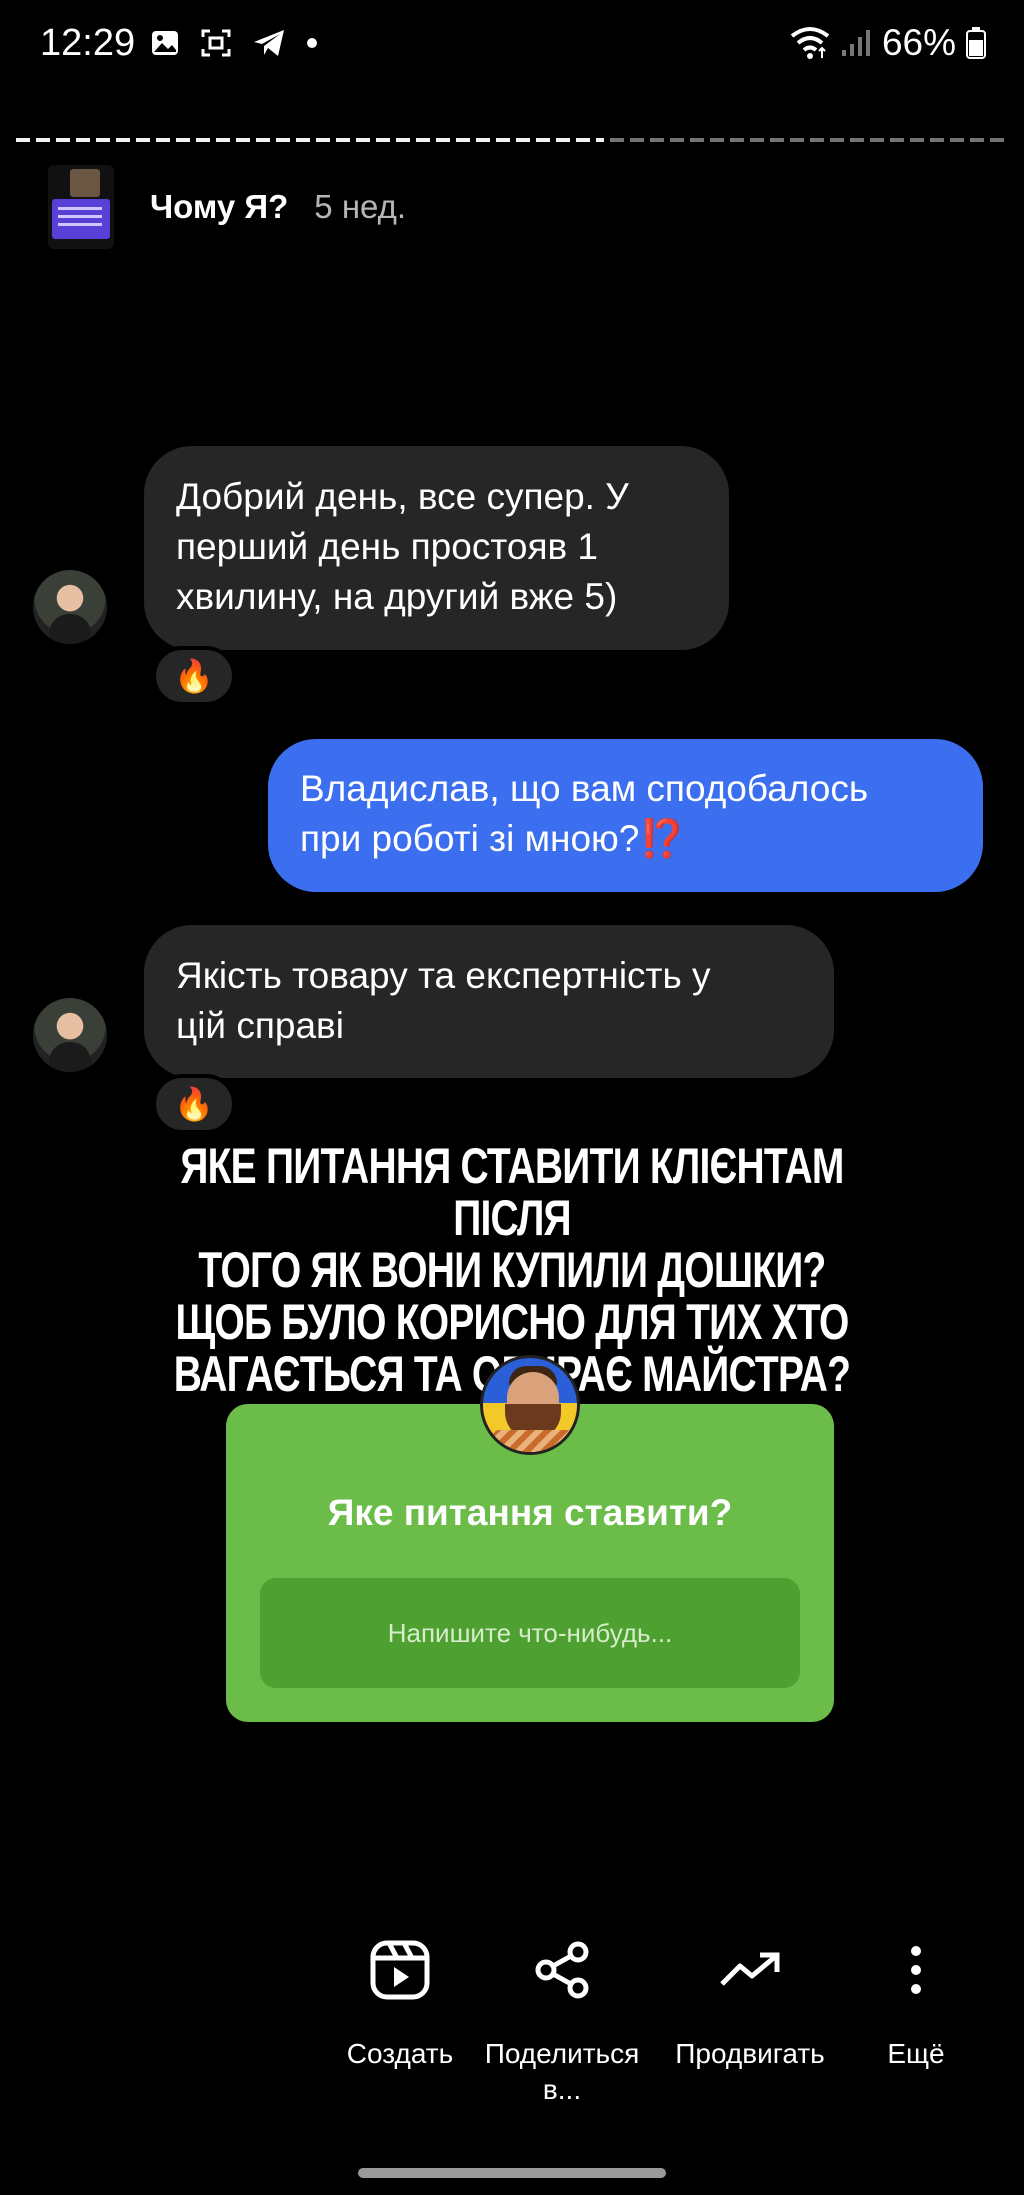 This screenshot has height=2195, width=1024. What do you see at coordinates (219, 207) in the screenshot?
I see `story-author-name: Чому Я?` at bounding box center [219, 207].